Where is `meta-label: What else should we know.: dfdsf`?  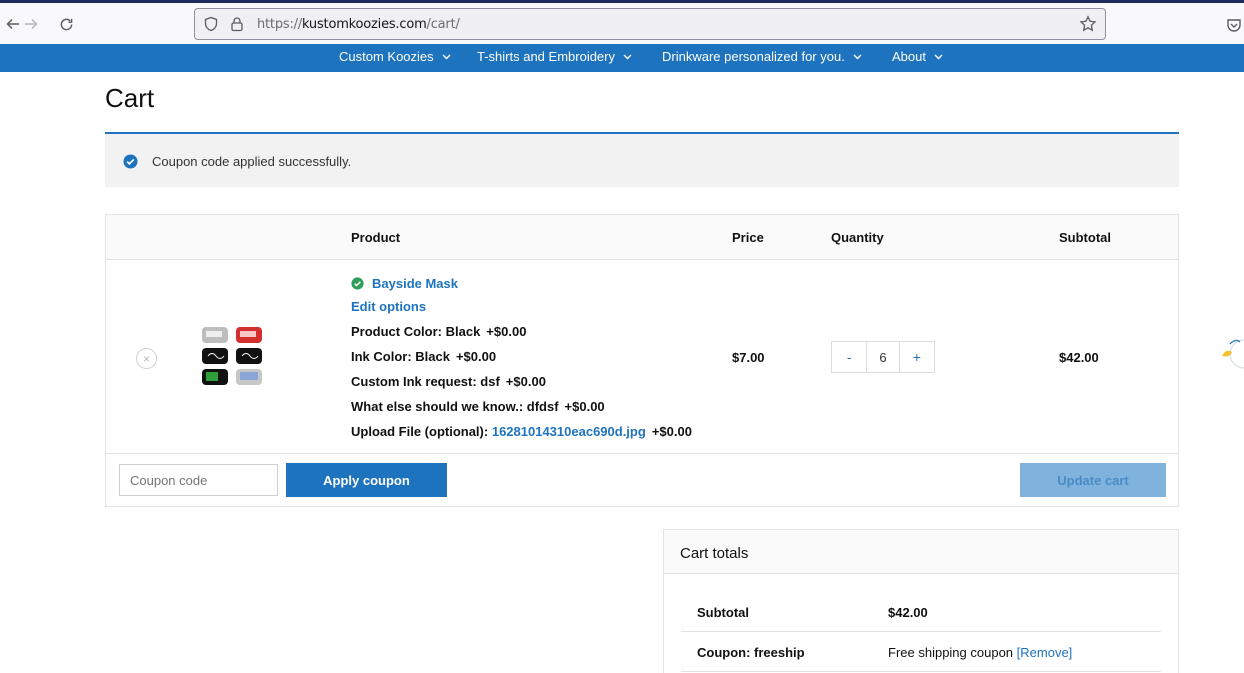
meta-label: What else should we know.: dfdsf is located at coordinates (455, 406).